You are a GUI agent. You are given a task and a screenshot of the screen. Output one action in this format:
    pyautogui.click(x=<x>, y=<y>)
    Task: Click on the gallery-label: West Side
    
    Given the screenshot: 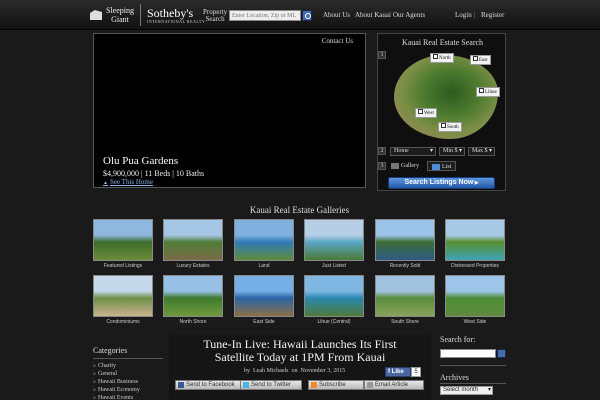 What is the action you would take?
    pyautogui.click(x=475, y=322)
    